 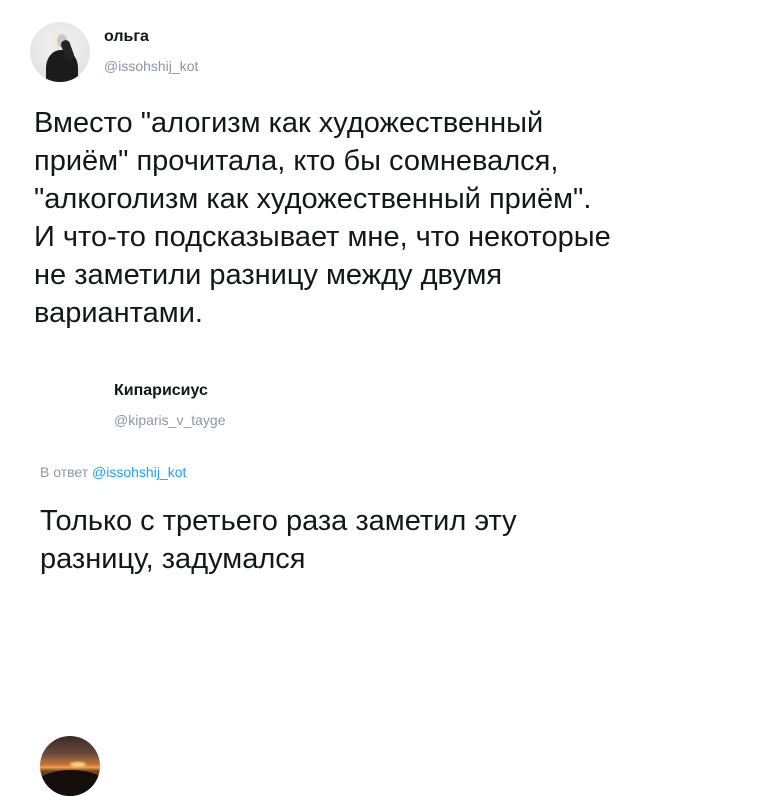 I want to click on reply-author-name: Кипарисиус, so click(x=161, y=391).